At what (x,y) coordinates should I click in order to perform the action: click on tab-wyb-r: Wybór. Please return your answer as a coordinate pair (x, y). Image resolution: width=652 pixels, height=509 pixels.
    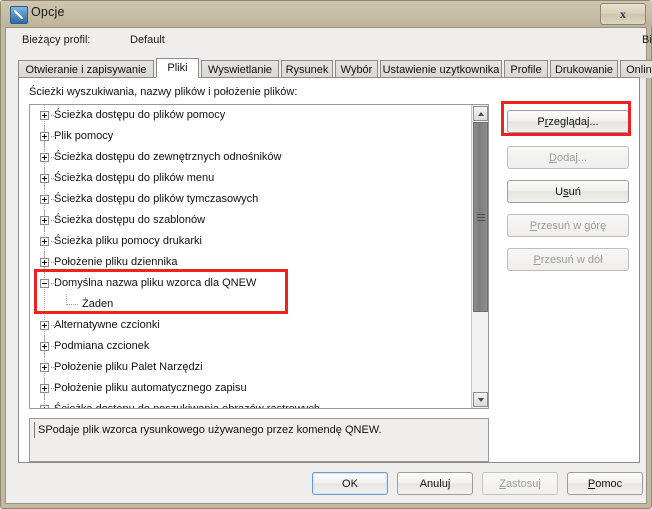
    Looking at the image, I should click on (356, 69).